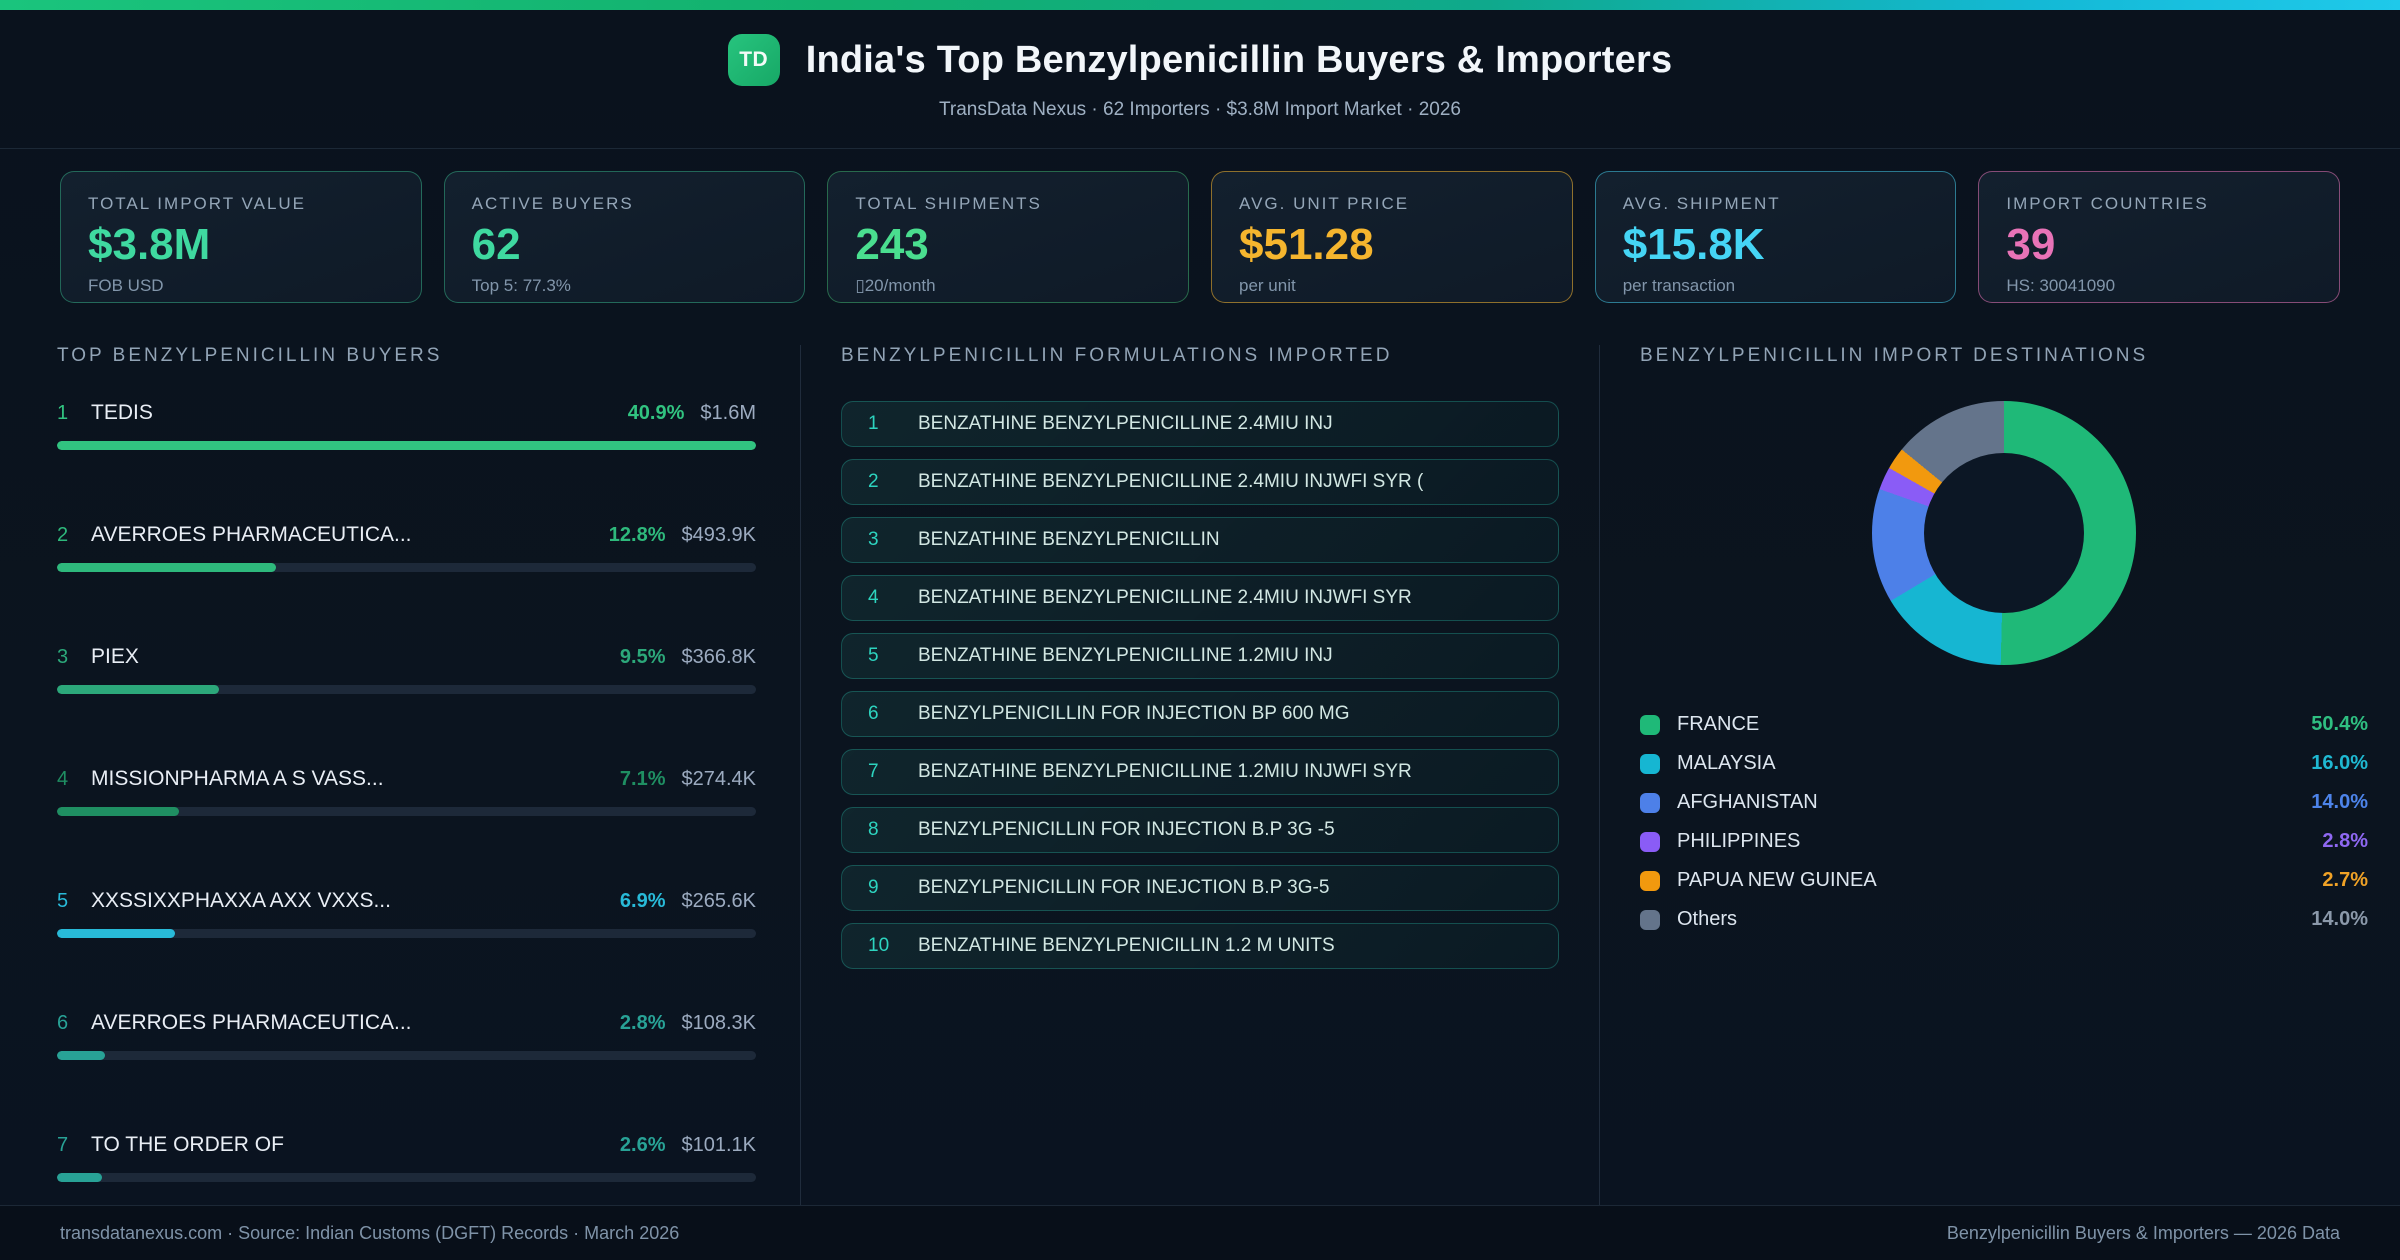 The width and height of the screenshot is (2400, 1260). I want to click on stat-sub: per unit, so click(1267, 285).